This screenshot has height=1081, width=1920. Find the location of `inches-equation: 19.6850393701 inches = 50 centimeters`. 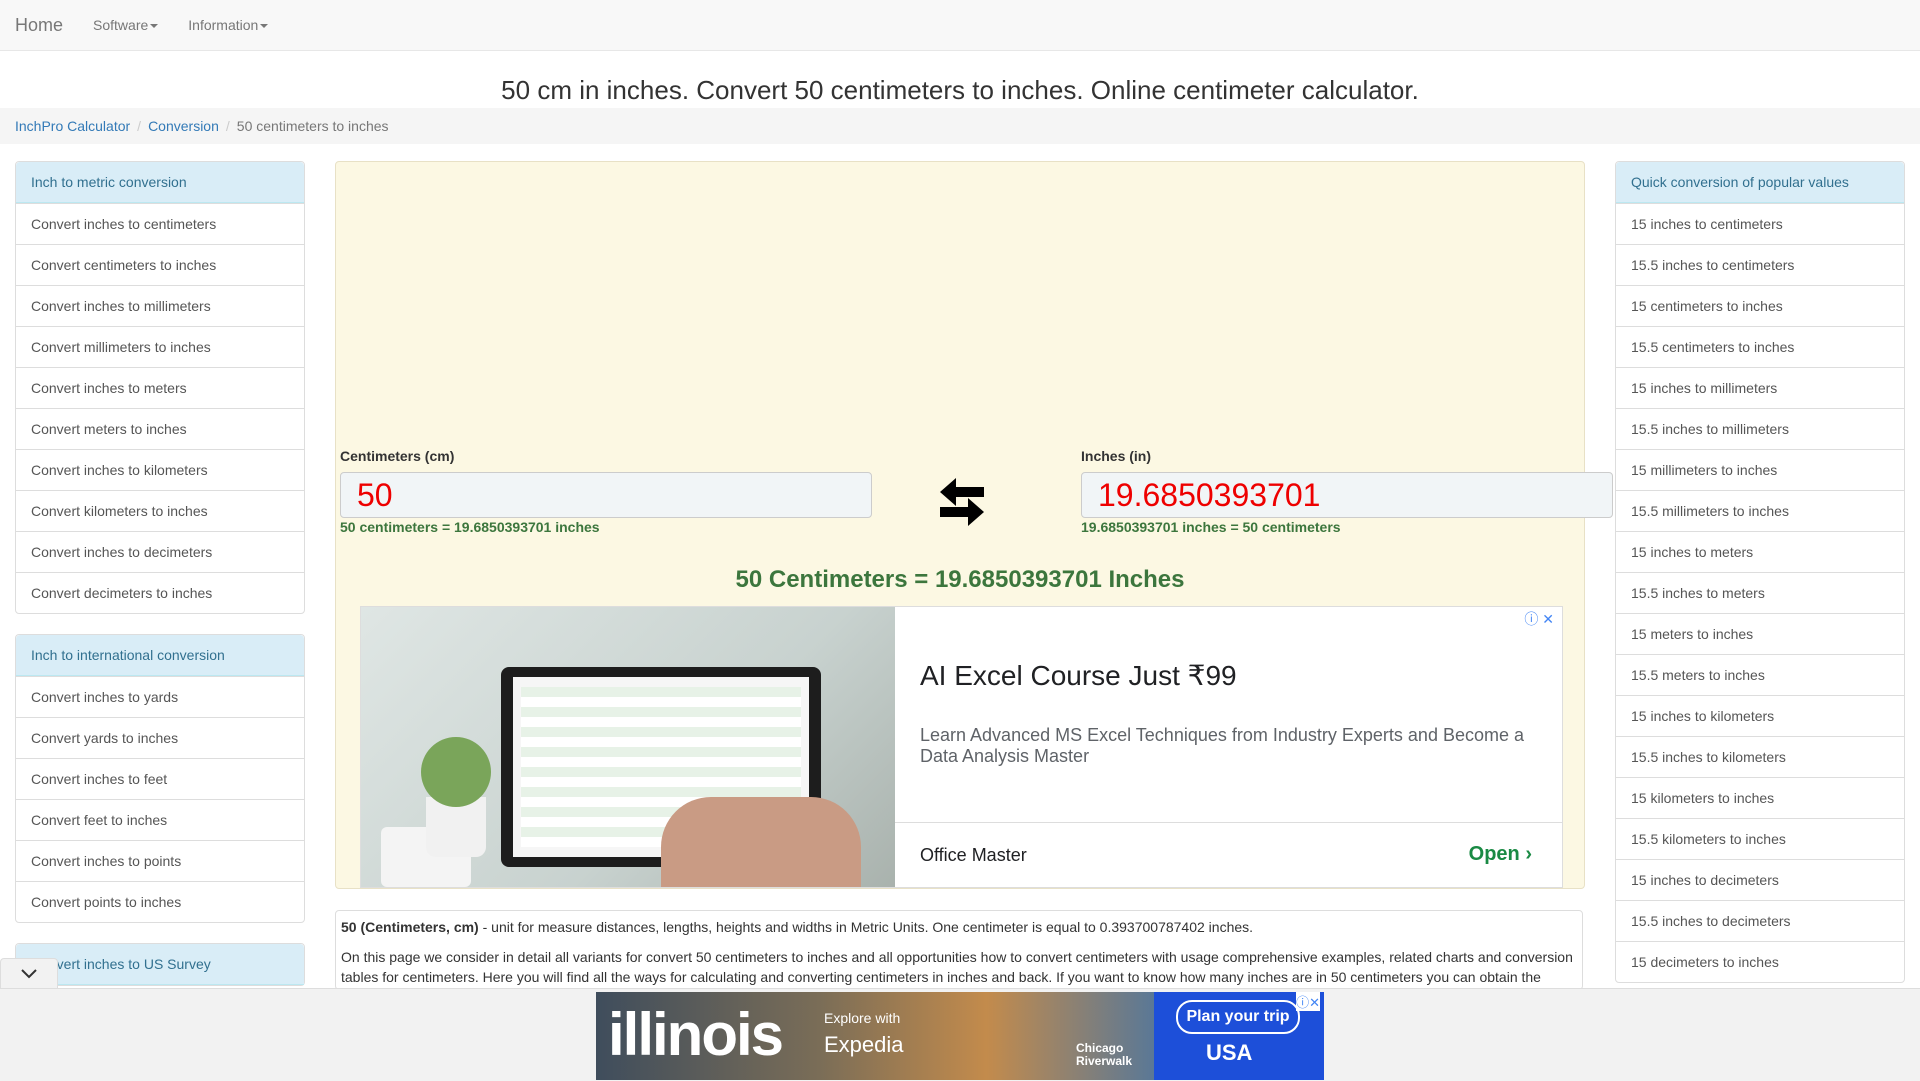

inches-equation: 19.6850393701 inches = 50 centimeters is located at coordinates (1211, 527).